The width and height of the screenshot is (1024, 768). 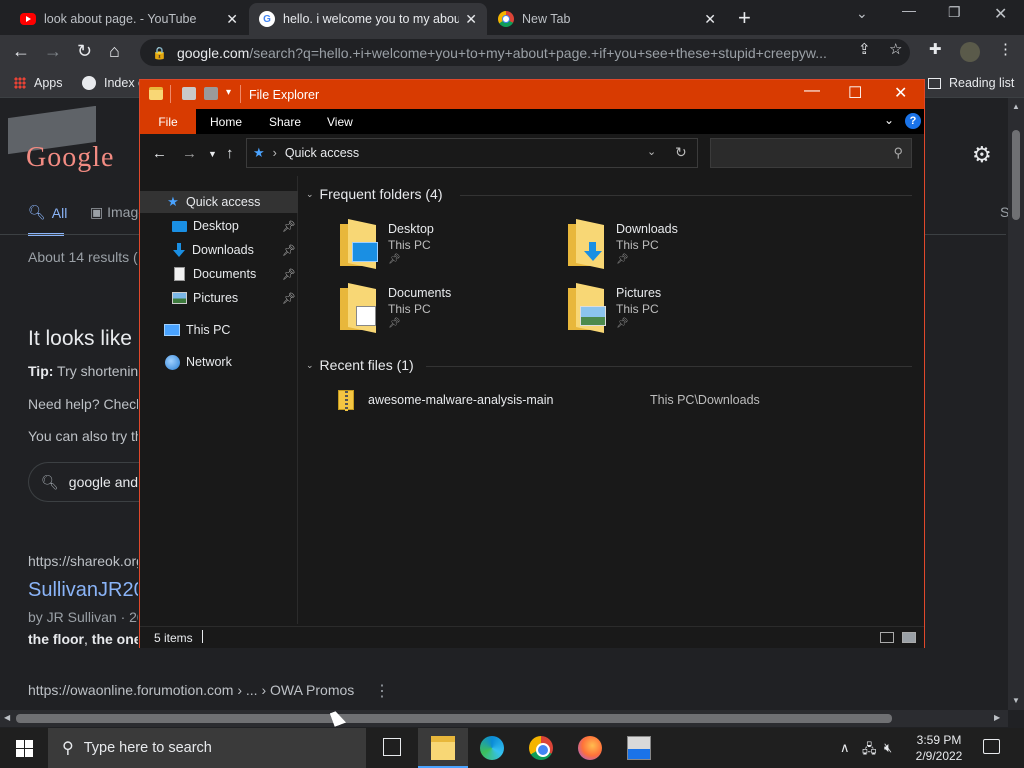 What do you see at coordinates (982, 155) in the screenshot?
I see `settings-gear-icon: ⚙` at bounding box center [982, 155].